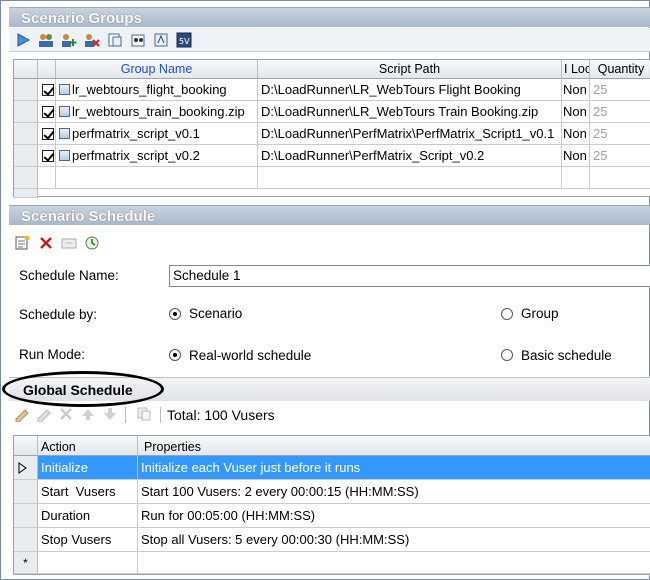 The width and height of the screenshot is (650, 580). I want to click on script-path-cell: D:\LoadRunner\LR_WebTours Flight Booking, so click(410, 90).